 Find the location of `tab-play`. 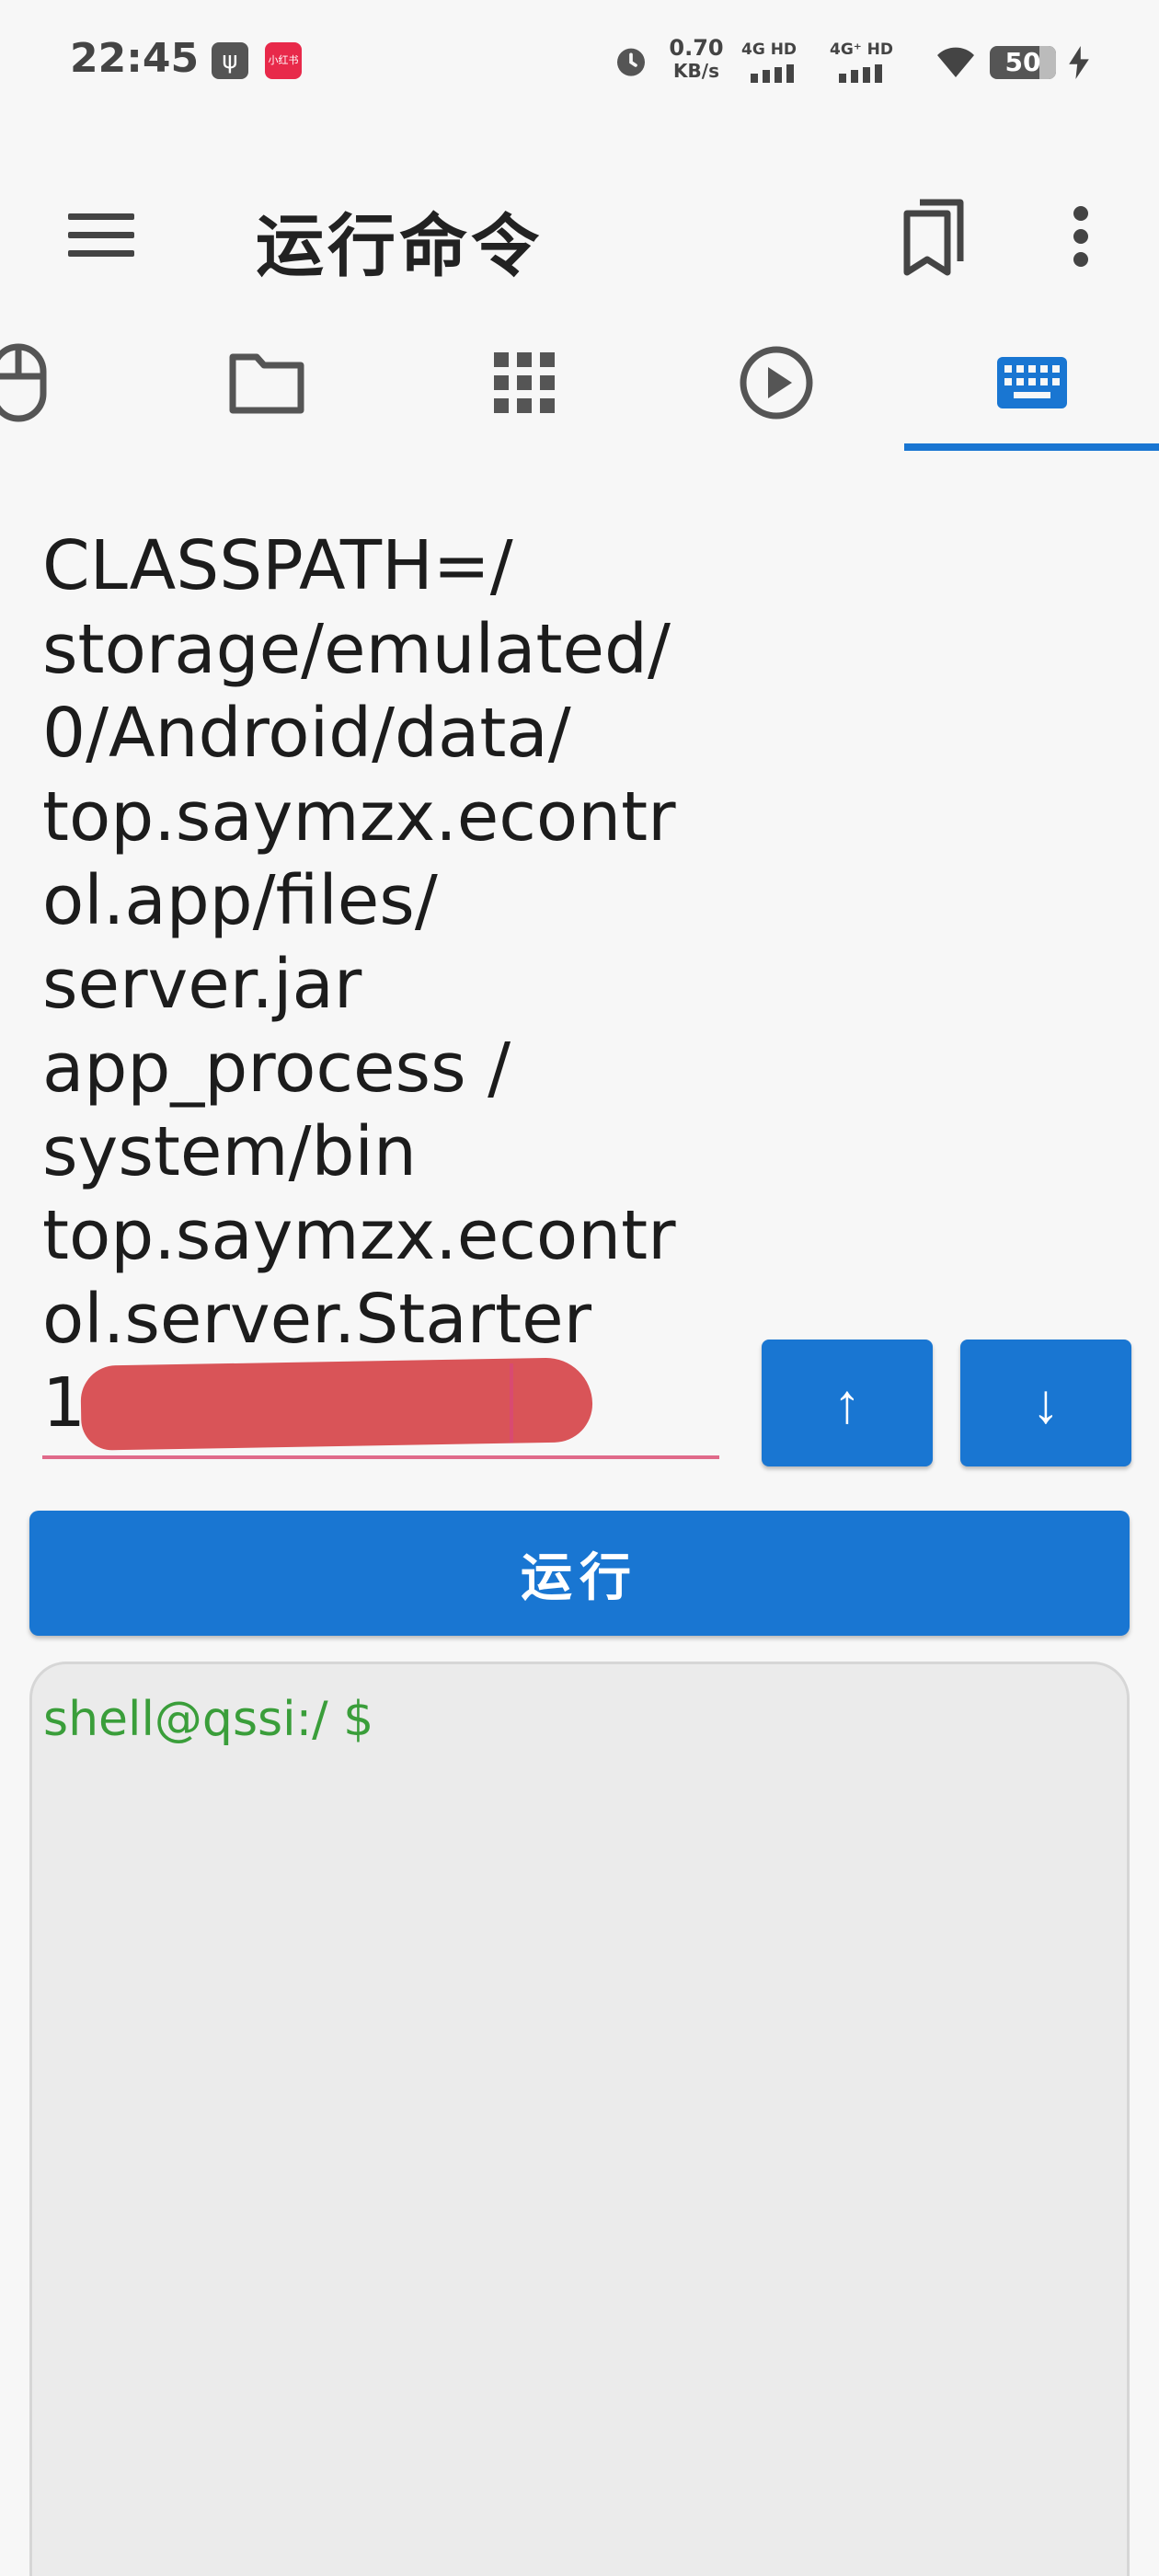

tab-play is located at coordinates (776, 383).